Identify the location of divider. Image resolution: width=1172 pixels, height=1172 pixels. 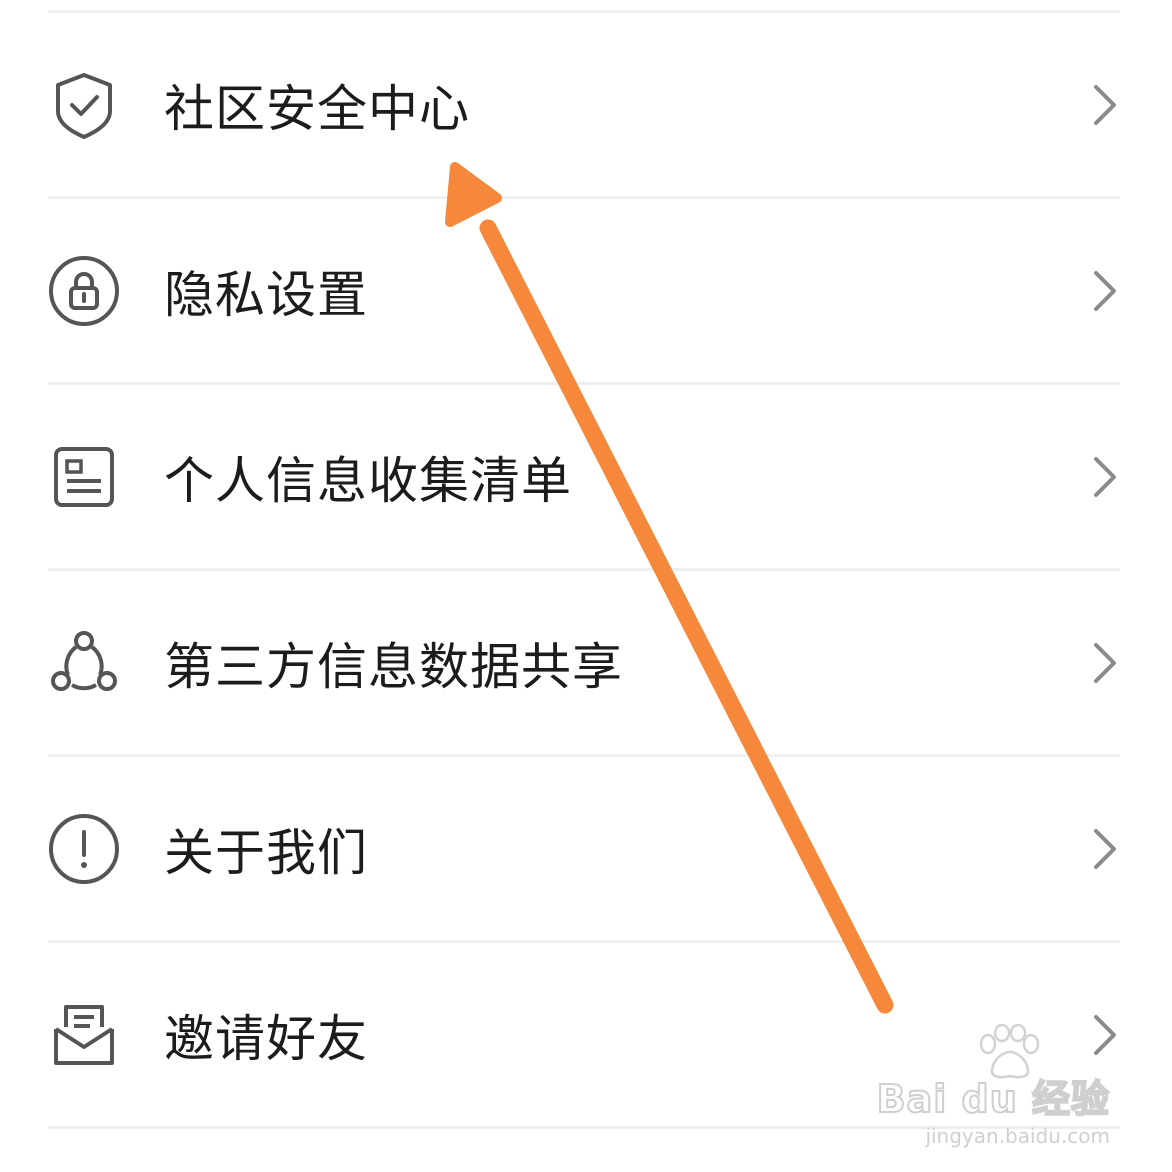
(584, 1127).